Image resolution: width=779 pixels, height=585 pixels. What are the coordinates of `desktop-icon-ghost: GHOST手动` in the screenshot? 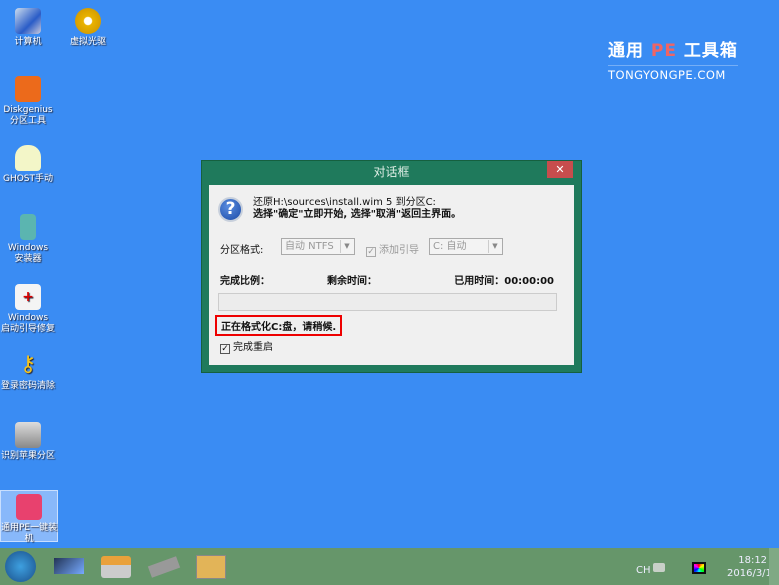 It's located at (28, 165).